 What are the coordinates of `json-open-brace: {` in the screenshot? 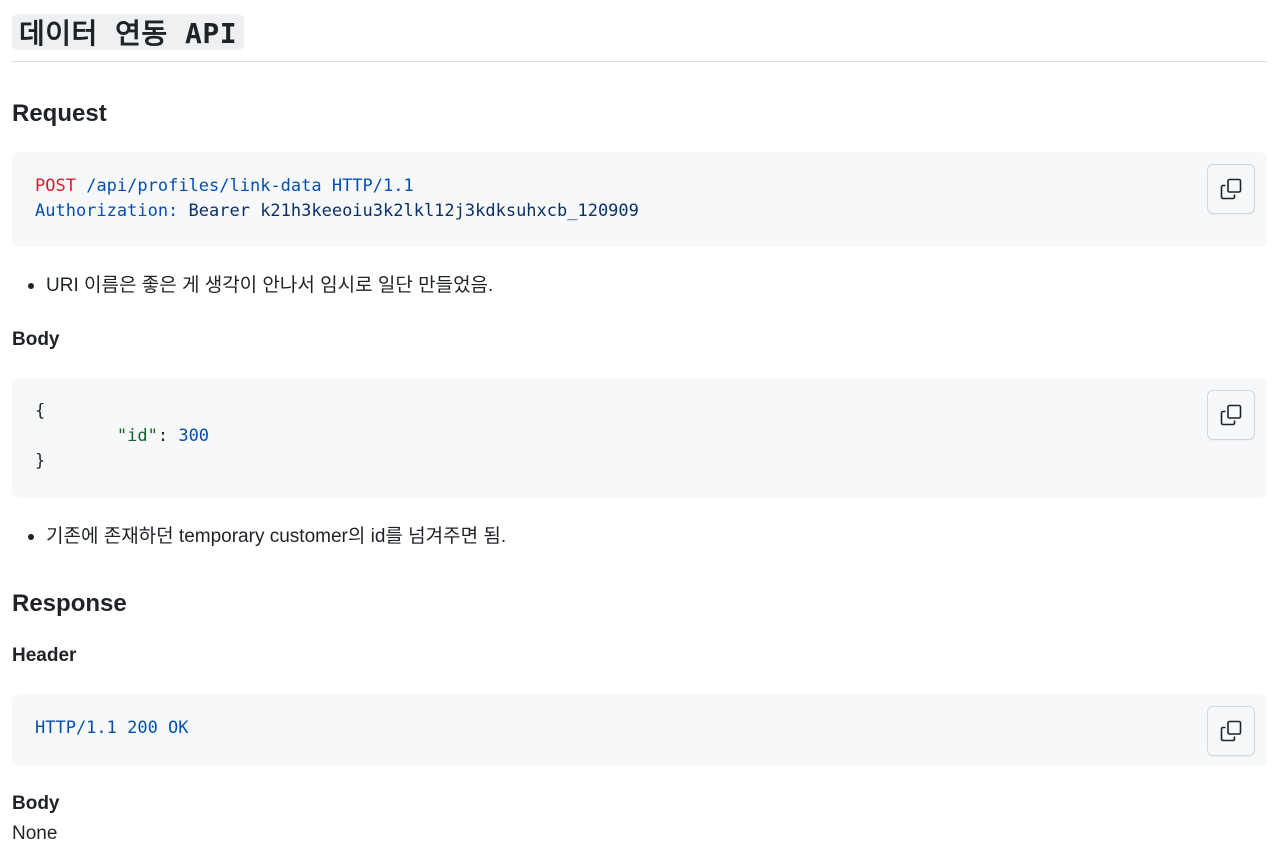 It's located at (40, 411).